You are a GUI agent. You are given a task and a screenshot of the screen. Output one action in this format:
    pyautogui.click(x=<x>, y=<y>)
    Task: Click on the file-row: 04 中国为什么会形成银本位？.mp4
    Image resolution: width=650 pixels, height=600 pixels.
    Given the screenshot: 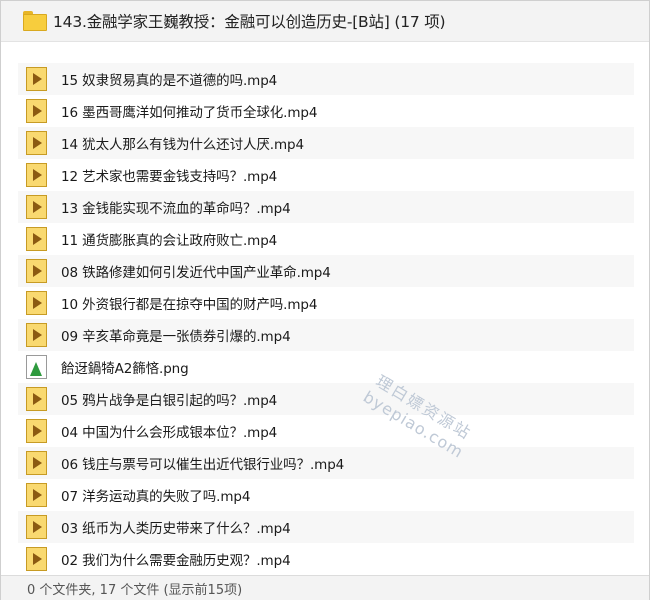 What is the action you would take?
    pyautogui.click(x=326, y=431)
    